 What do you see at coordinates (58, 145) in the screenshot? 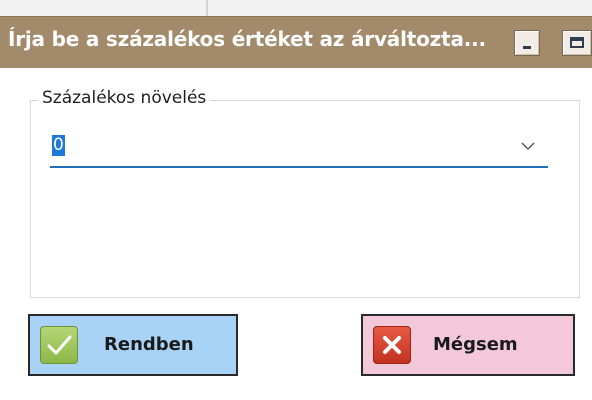
I see `combobox-value: 0` at bounding box center [58, 145].